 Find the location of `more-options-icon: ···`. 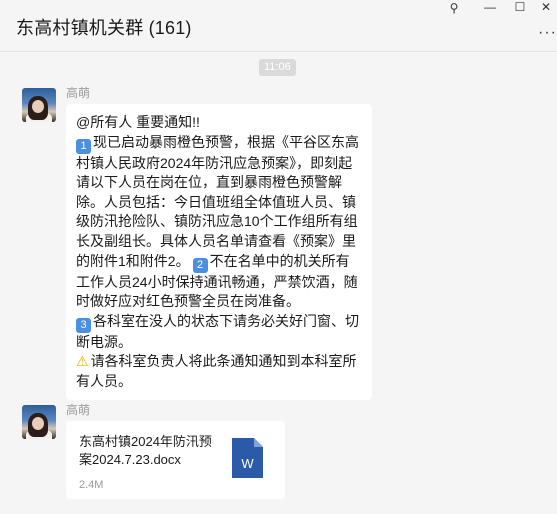

more-options-icon: ··· is located at coordinates (547, 33).